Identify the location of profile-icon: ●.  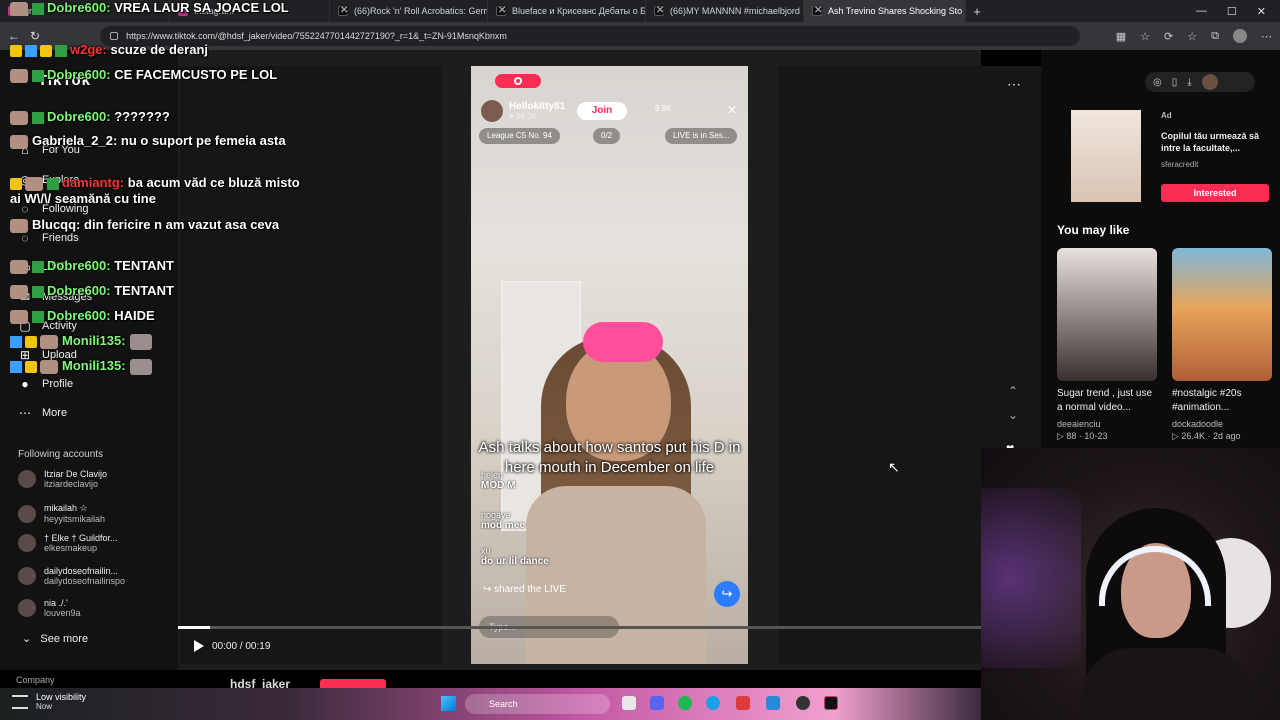
(25, 384).